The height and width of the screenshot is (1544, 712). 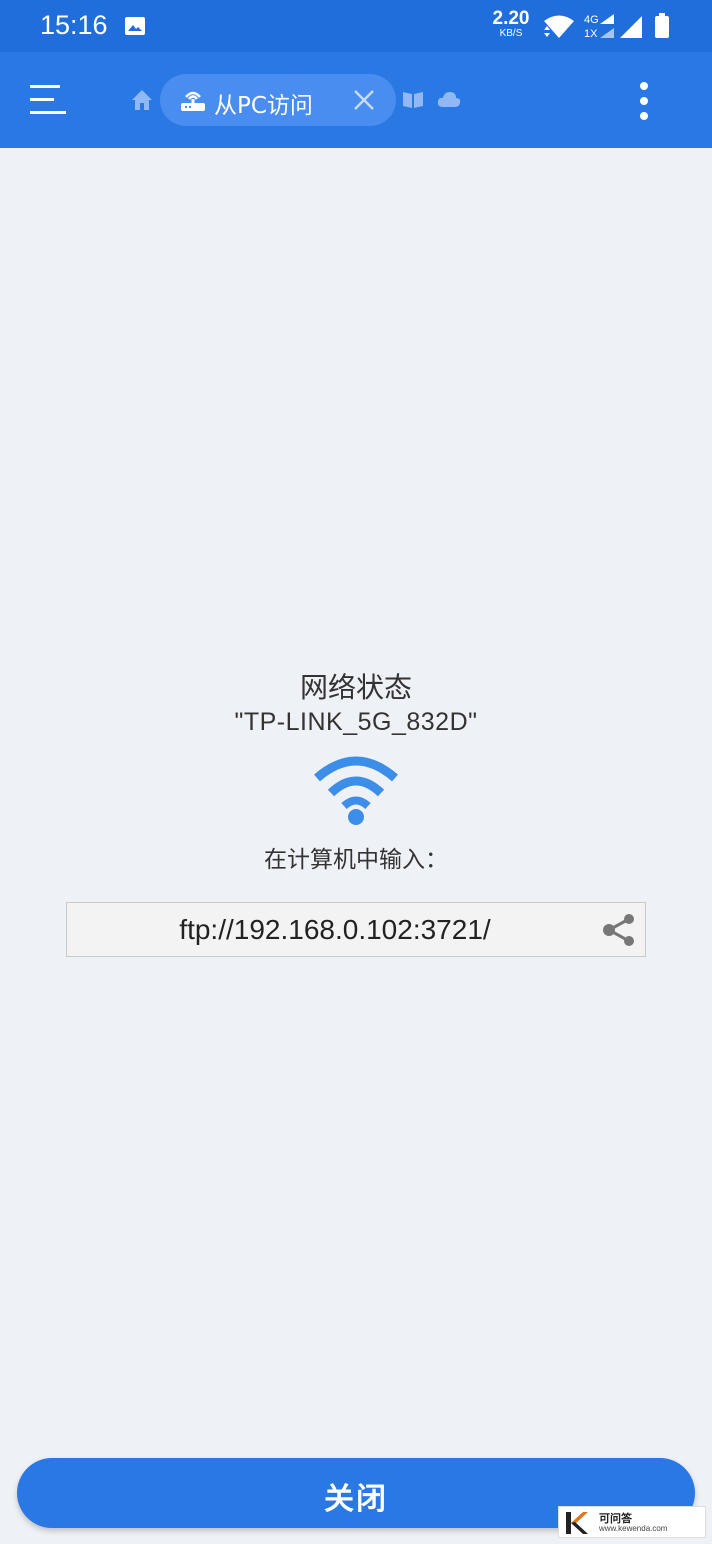 I want to click on tab-pc-access: 从PC访问, so click(x=278, y=100).